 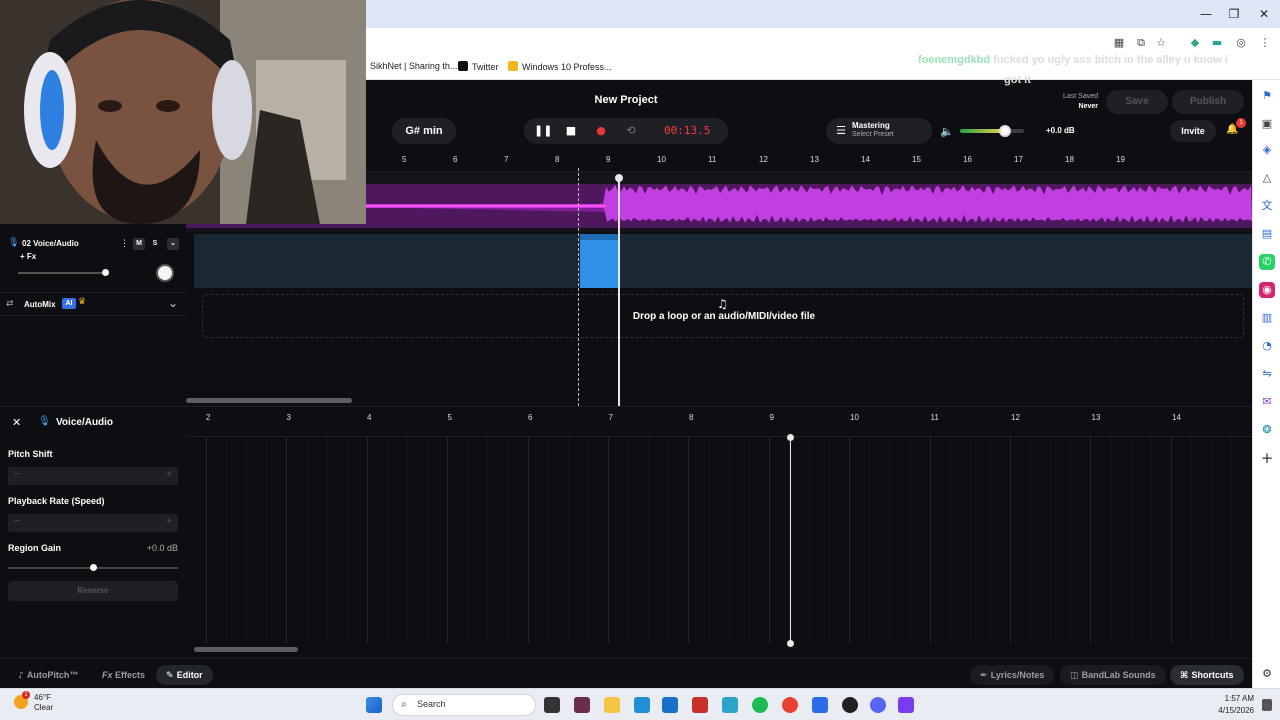 What do you see at coordinates (155, 244) in the screenshot?
I see `solo-button: S` at bounding box center [155, 244].